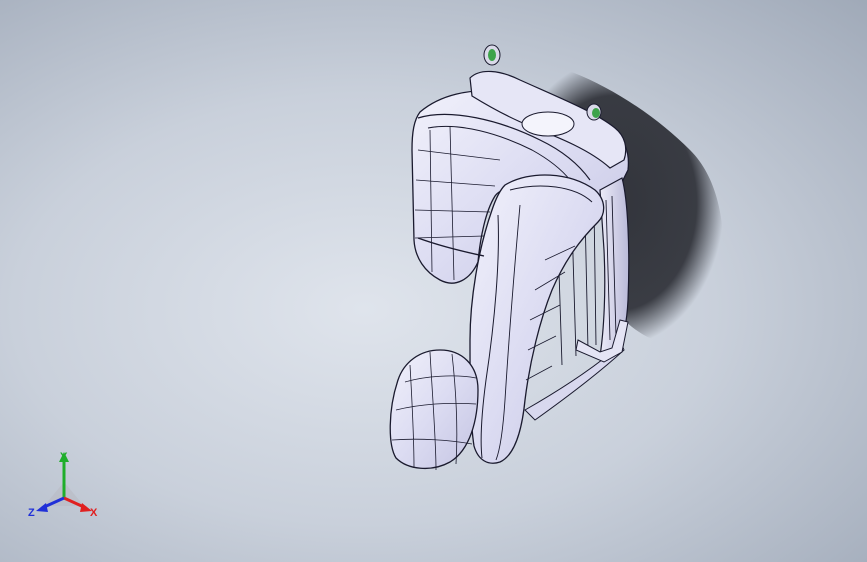  I want to click on y-axis-label: Y, so click(64, 457).